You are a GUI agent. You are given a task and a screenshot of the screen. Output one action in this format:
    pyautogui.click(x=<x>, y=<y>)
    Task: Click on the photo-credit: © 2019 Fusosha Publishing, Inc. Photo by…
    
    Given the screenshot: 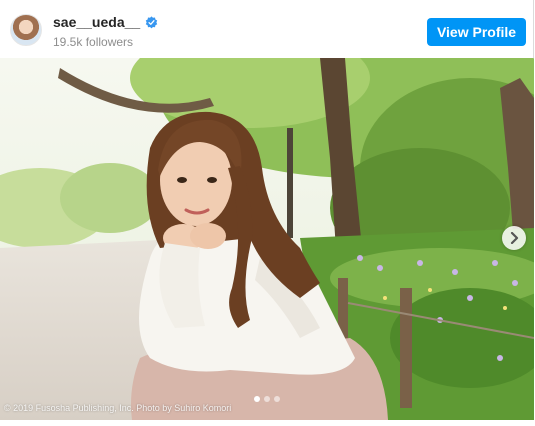 What is the action you would take?
    pyautogui.click(x=118, y=408)
    